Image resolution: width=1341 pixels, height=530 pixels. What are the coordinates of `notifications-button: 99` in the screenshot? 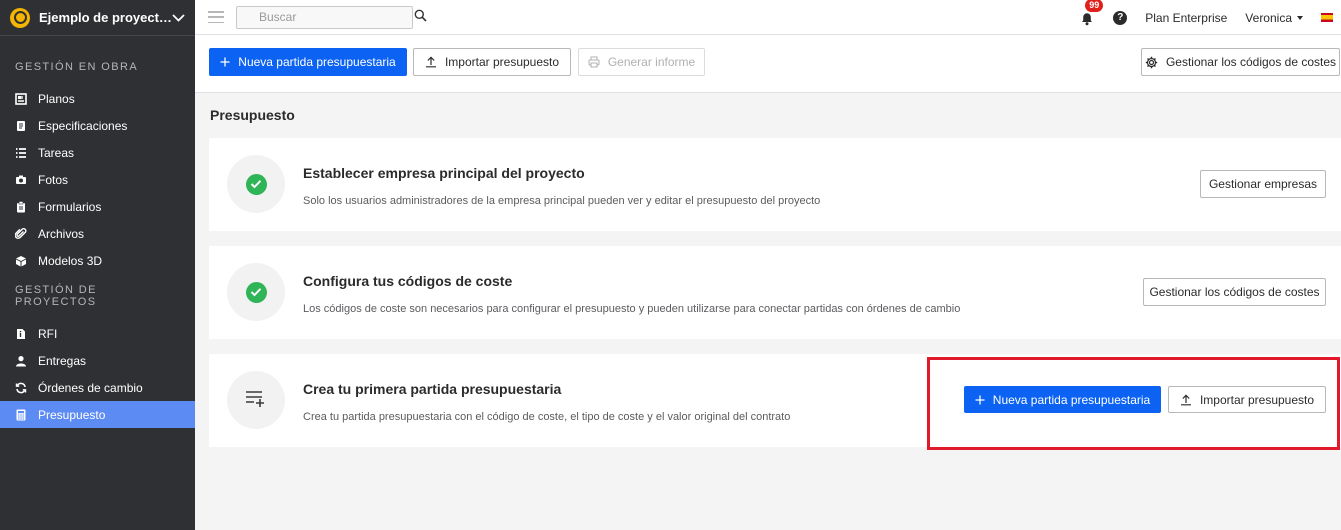 It's located at (1091, 13).